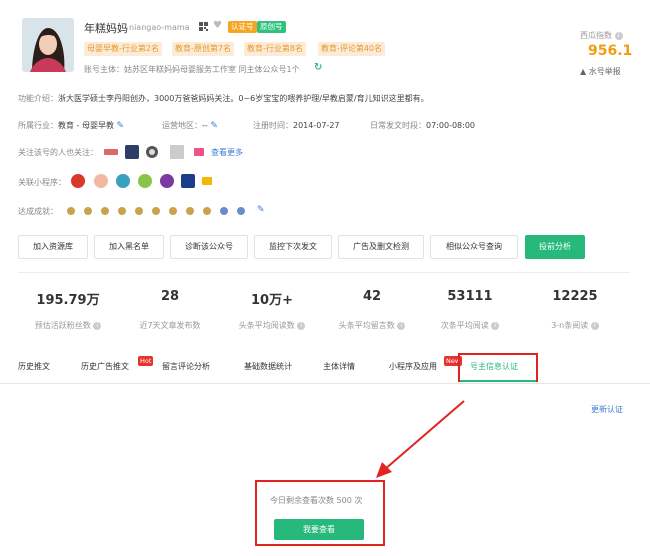 The image size is (650, 556). Describe the element at coordinates (372, 325) in the screenshot. I see `stat-label: 头条平均留言数 i` at that location.